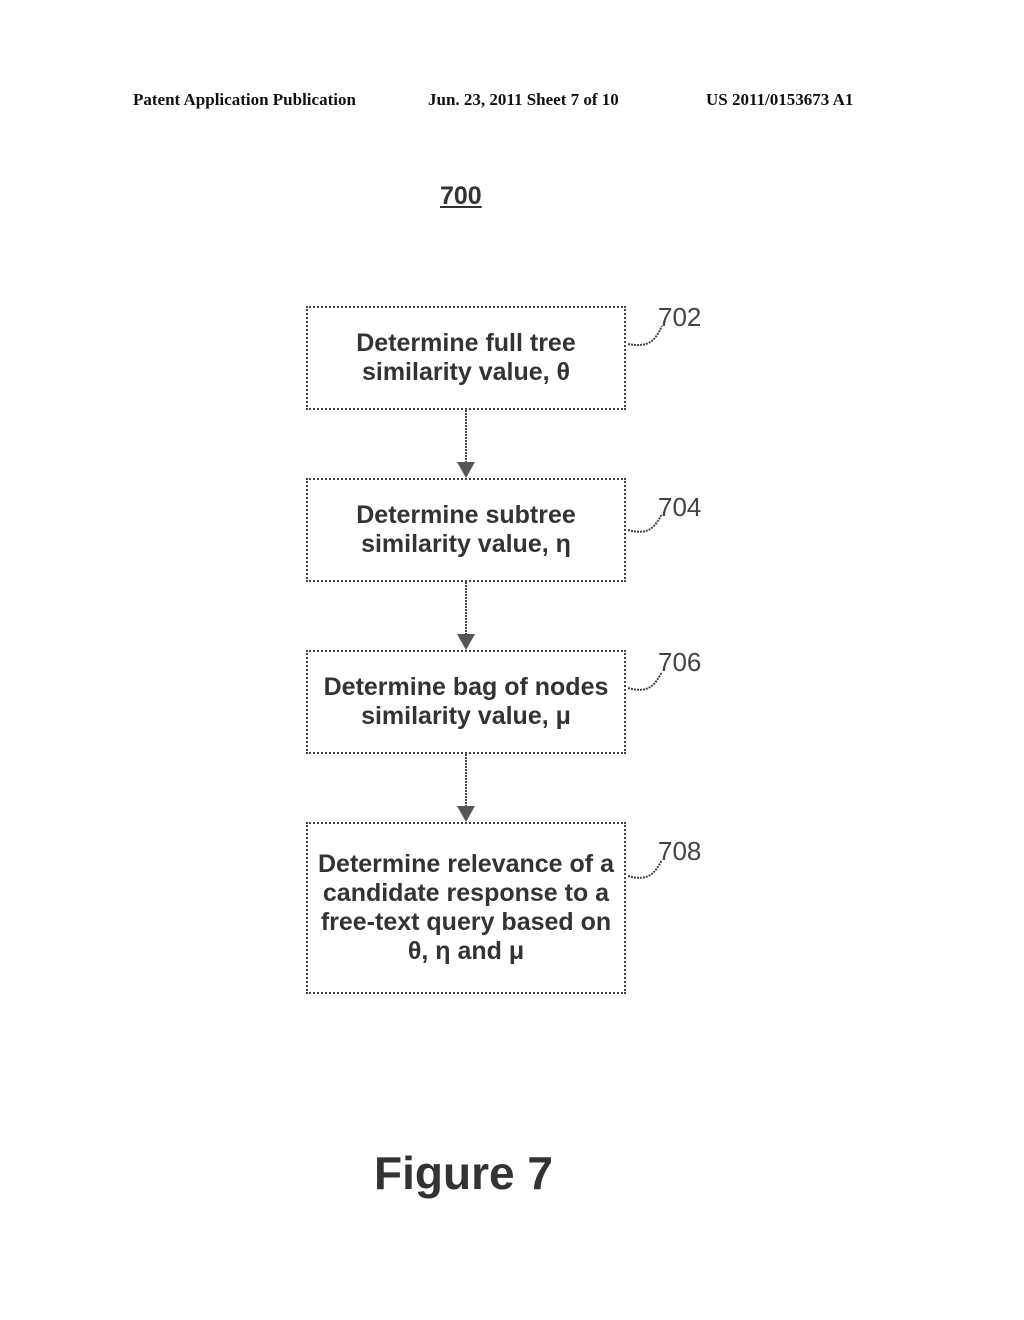 The image size is (1024, 1320). I want to click on reference-numeral: 706, so click(680, 662).